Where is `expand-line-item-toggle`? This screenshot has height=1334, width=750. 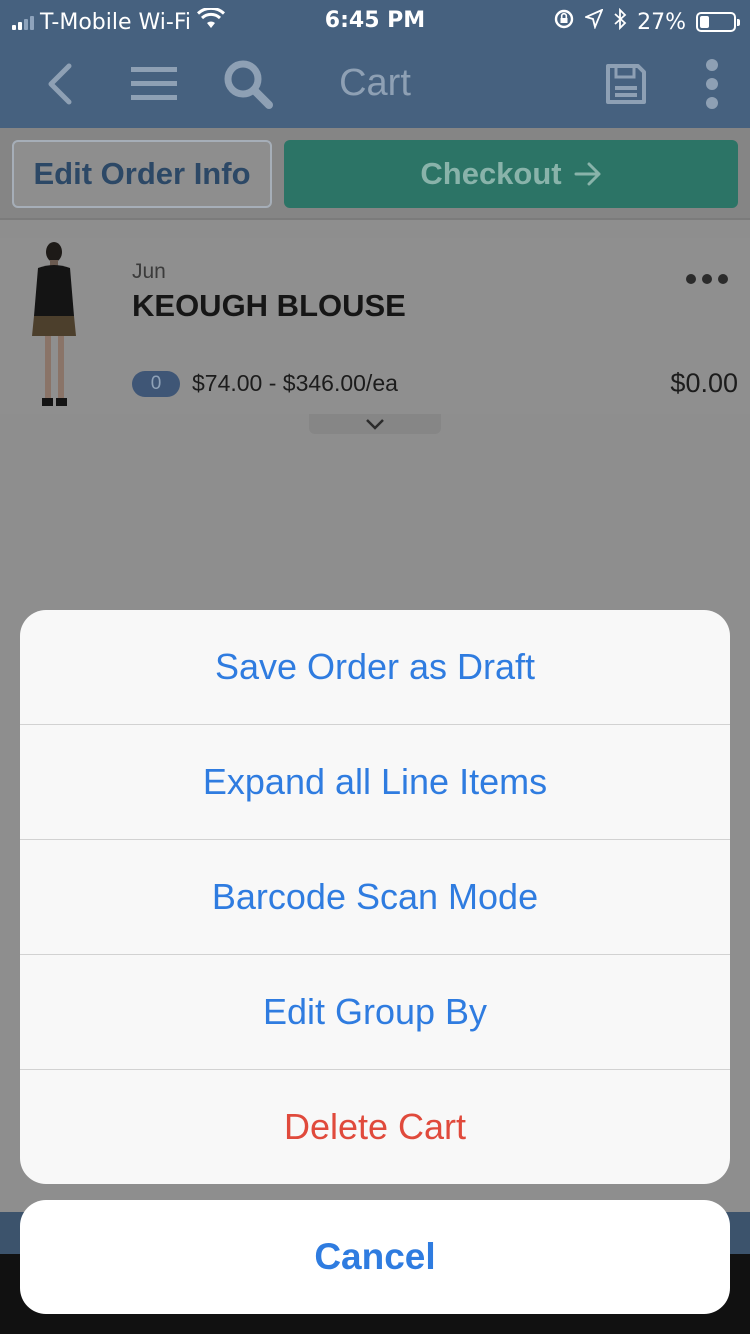 expand-line-item-toggle is located at coordinates (375, 424).